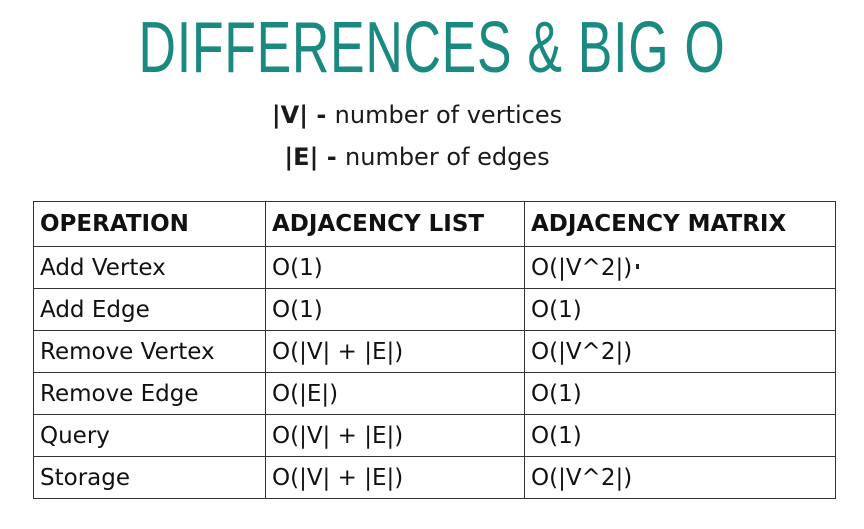 The width and height of the screenshot is (864, 529). What do you see at coordinates (447, 157) in the screenshot?
I see `legend-edges-text: number of edges` at bounding box center [447, 157].